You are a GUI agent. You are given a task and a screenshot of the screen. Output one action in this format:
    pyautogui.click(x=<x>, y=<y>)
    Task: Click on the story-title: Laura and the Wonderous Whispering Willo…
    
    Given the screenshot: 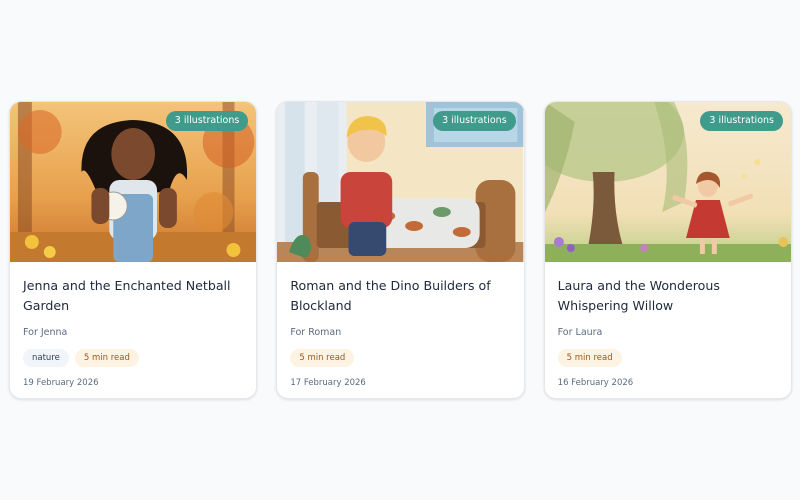 What is the action you would take?
    pyautogui.click(x=667, y=296)
    